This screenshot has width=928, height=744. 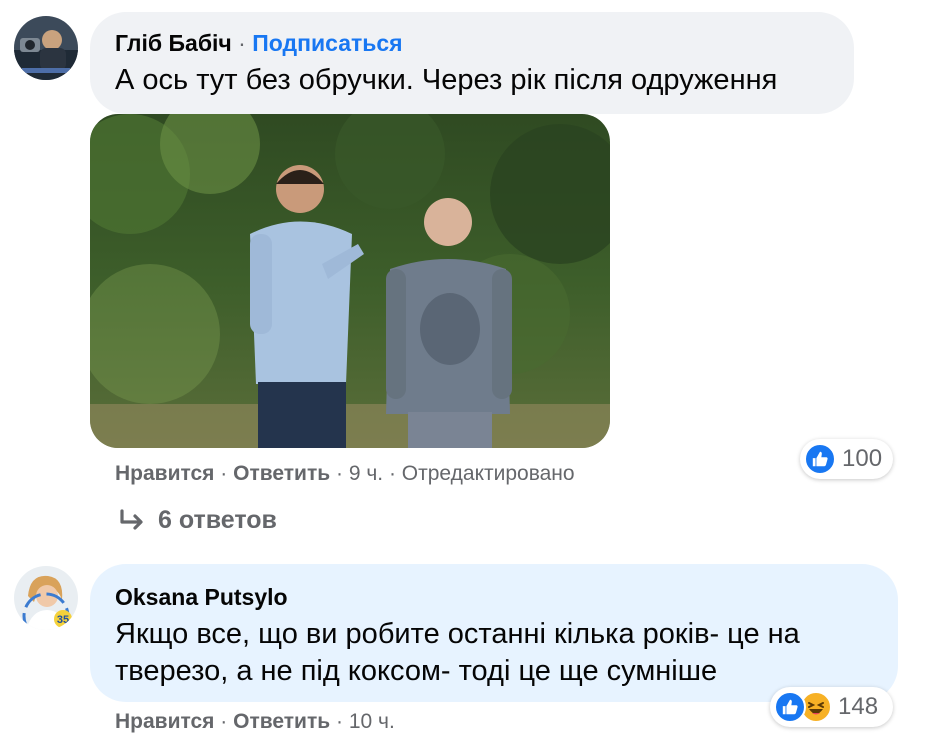 What do you see at coordinates (173, 43) in the screenshot?
I see `author-name: Гліб Бабіч` at bounding box center [173, 43].